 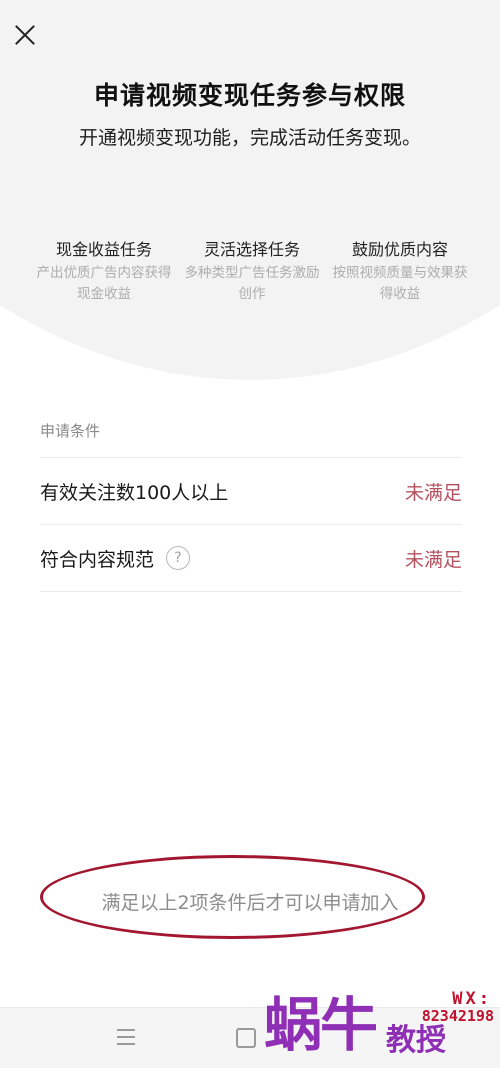 What do you see at coordinates (251, 558) in the screenshot?
I see `condition-row-content-standard: 符合内容规范 ? 未满足` at bounding box center [251, 558].